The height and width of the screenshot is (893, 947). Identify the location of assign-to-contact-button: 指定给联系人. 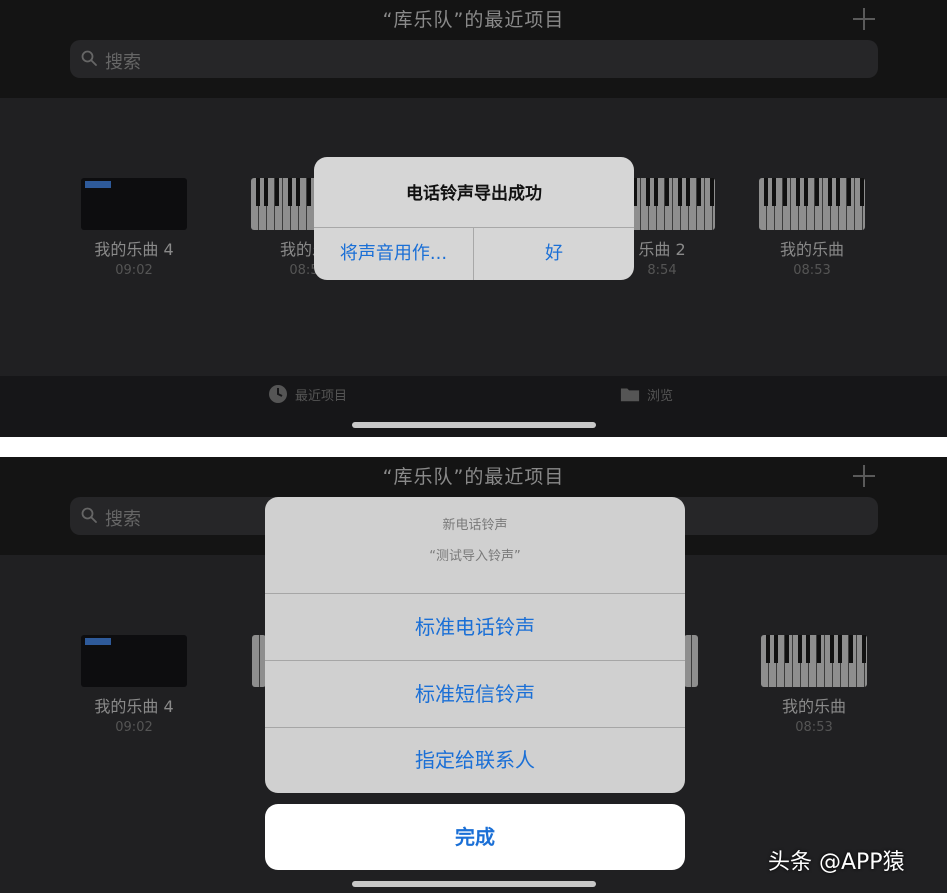
(475, 760).